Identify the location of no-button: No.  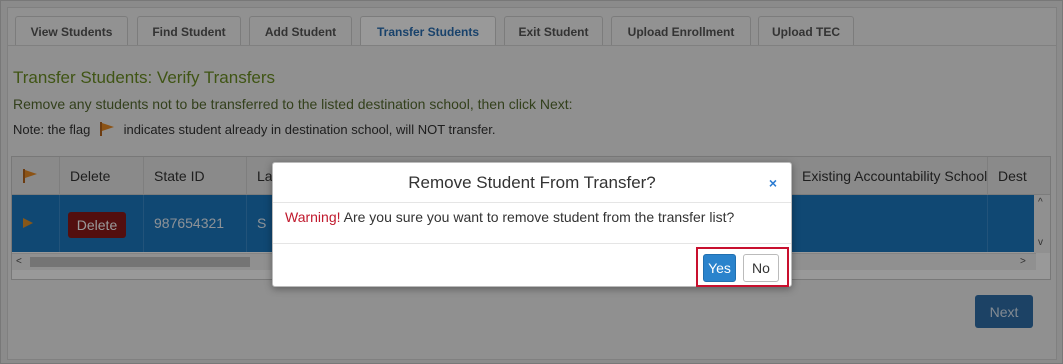
(761, 268).